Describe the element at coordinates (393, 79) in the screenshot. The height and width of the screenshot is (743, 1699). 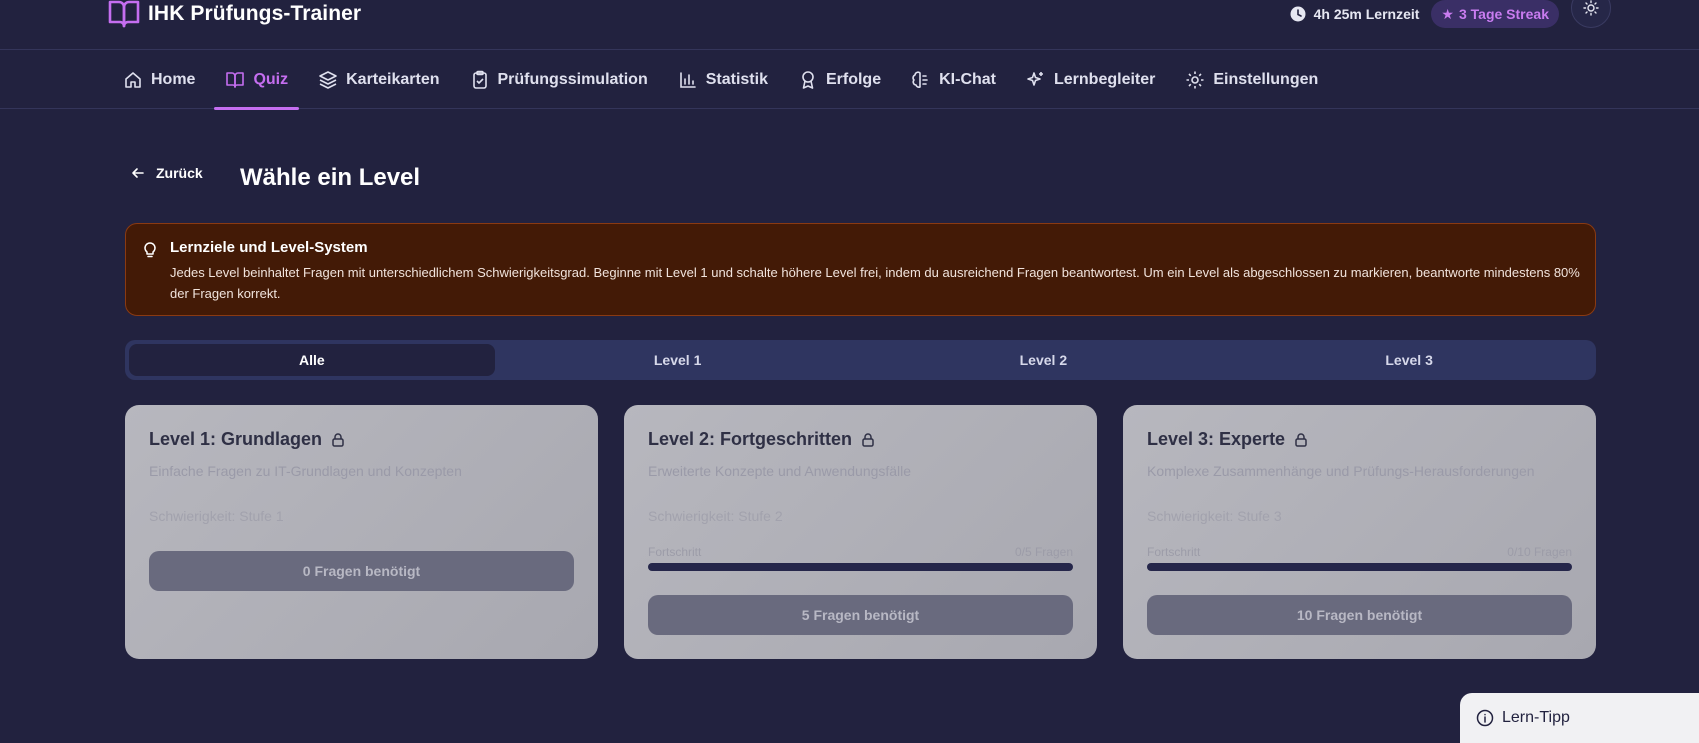
I see `nav-item-label: Karteikarten` at that location.